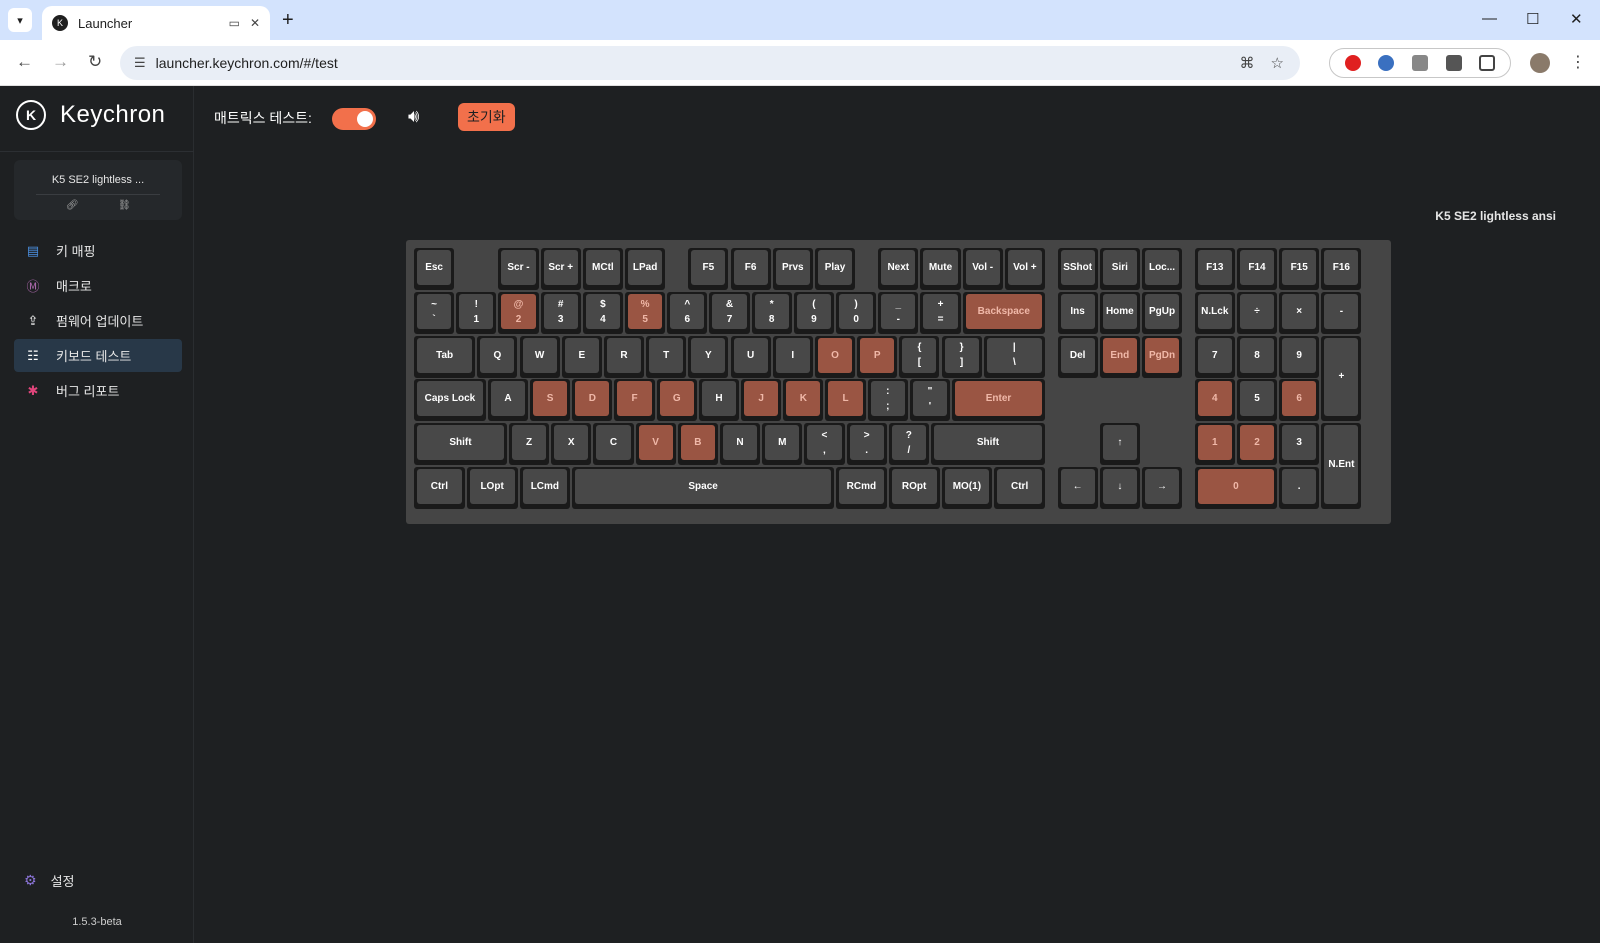  I want to click on key-e: E, so click(581, 356).